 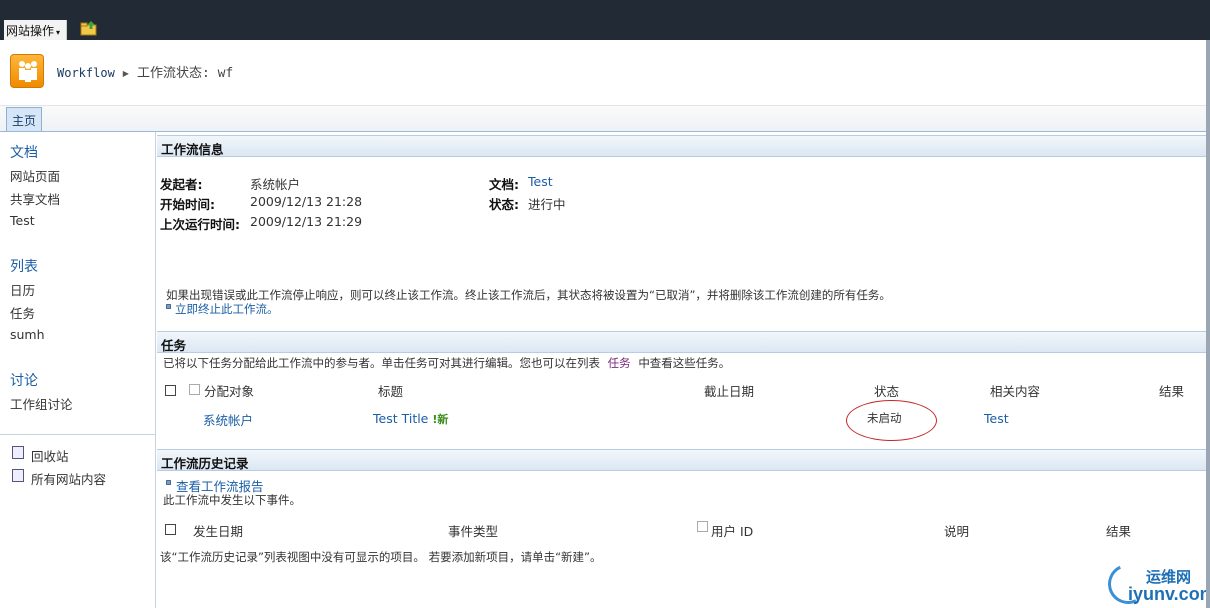 What do you see at coordinates (86, 73) in the screenshot?
I see `breadcrumb-site-link: Workflow` at bounding box center [86, 73].